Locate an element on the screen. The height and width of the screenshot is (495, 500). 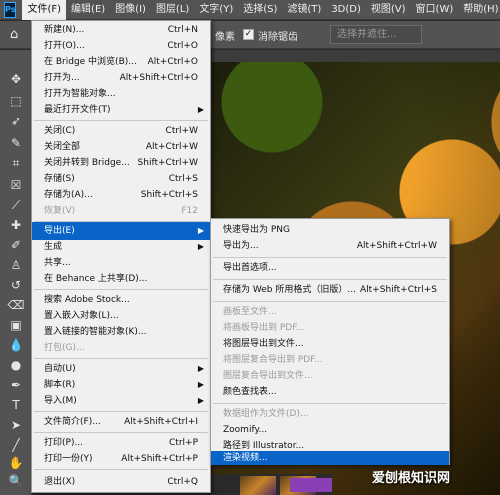
menu-item-exit: 退出(X) Ctrl+Q is located at coordinates (121, 482).